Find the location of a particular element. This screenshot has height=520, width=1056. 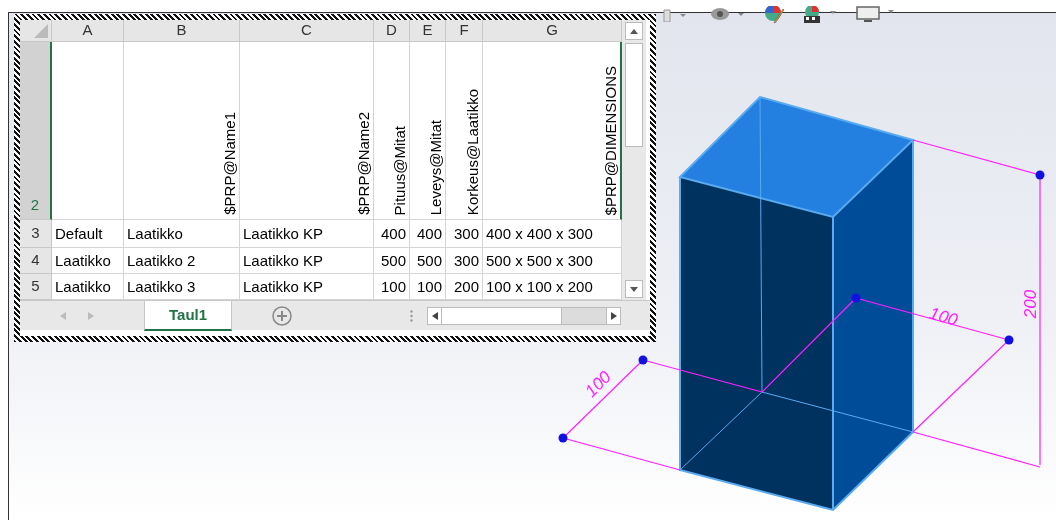

table-cell: Default is located at coordinates (79, 233).